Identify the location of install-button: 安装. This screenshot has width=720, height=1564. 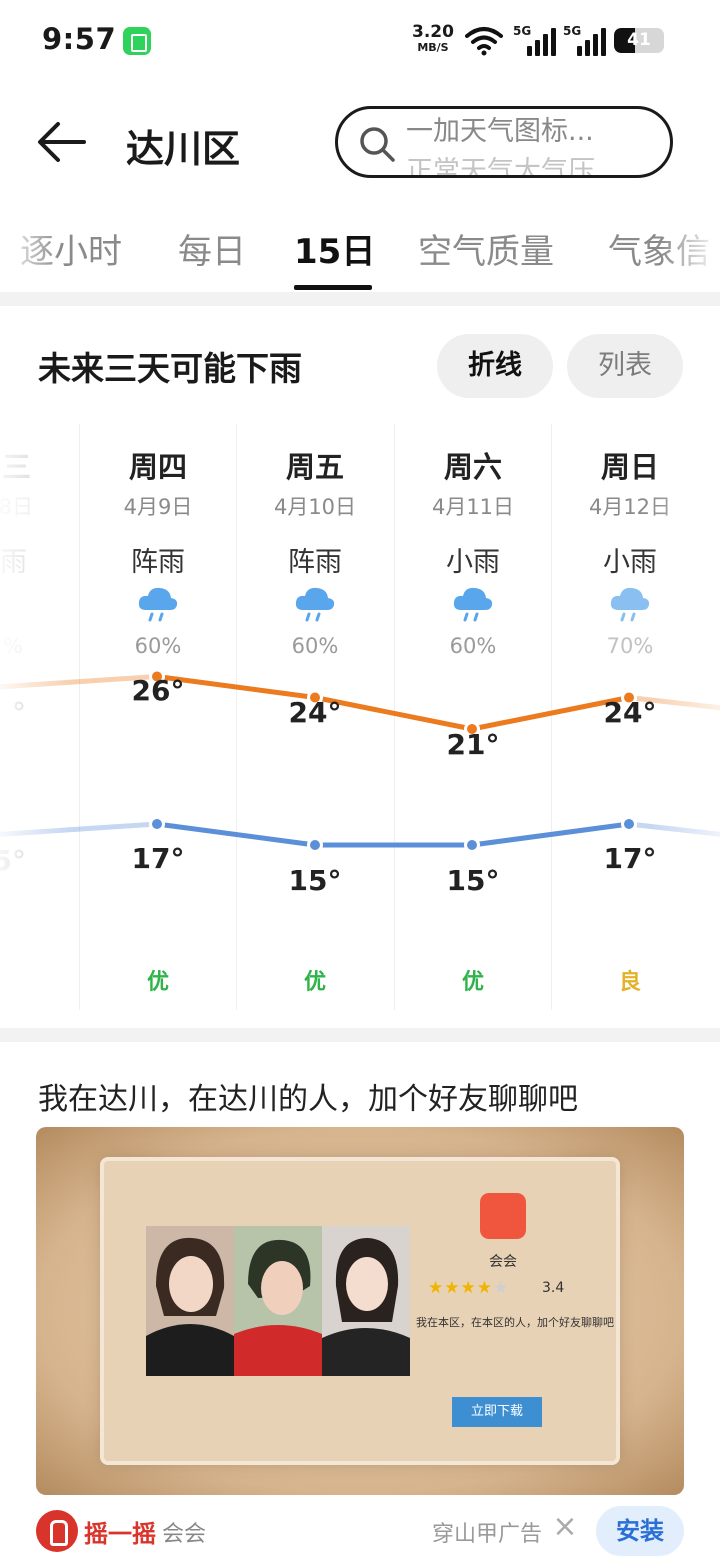
(640, 1531).